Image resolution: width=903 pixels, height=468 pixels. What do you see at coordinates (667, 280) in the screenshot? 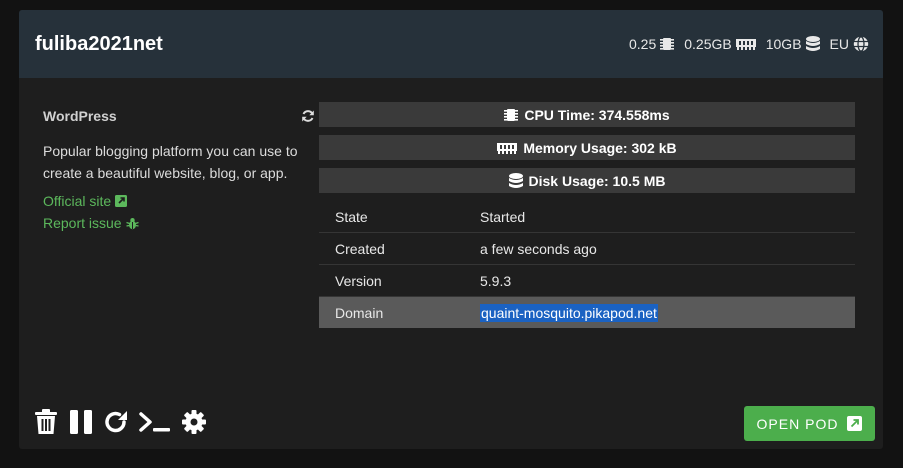
I see `info-value-version: 5.9.3` at bounding box center [667, 280].